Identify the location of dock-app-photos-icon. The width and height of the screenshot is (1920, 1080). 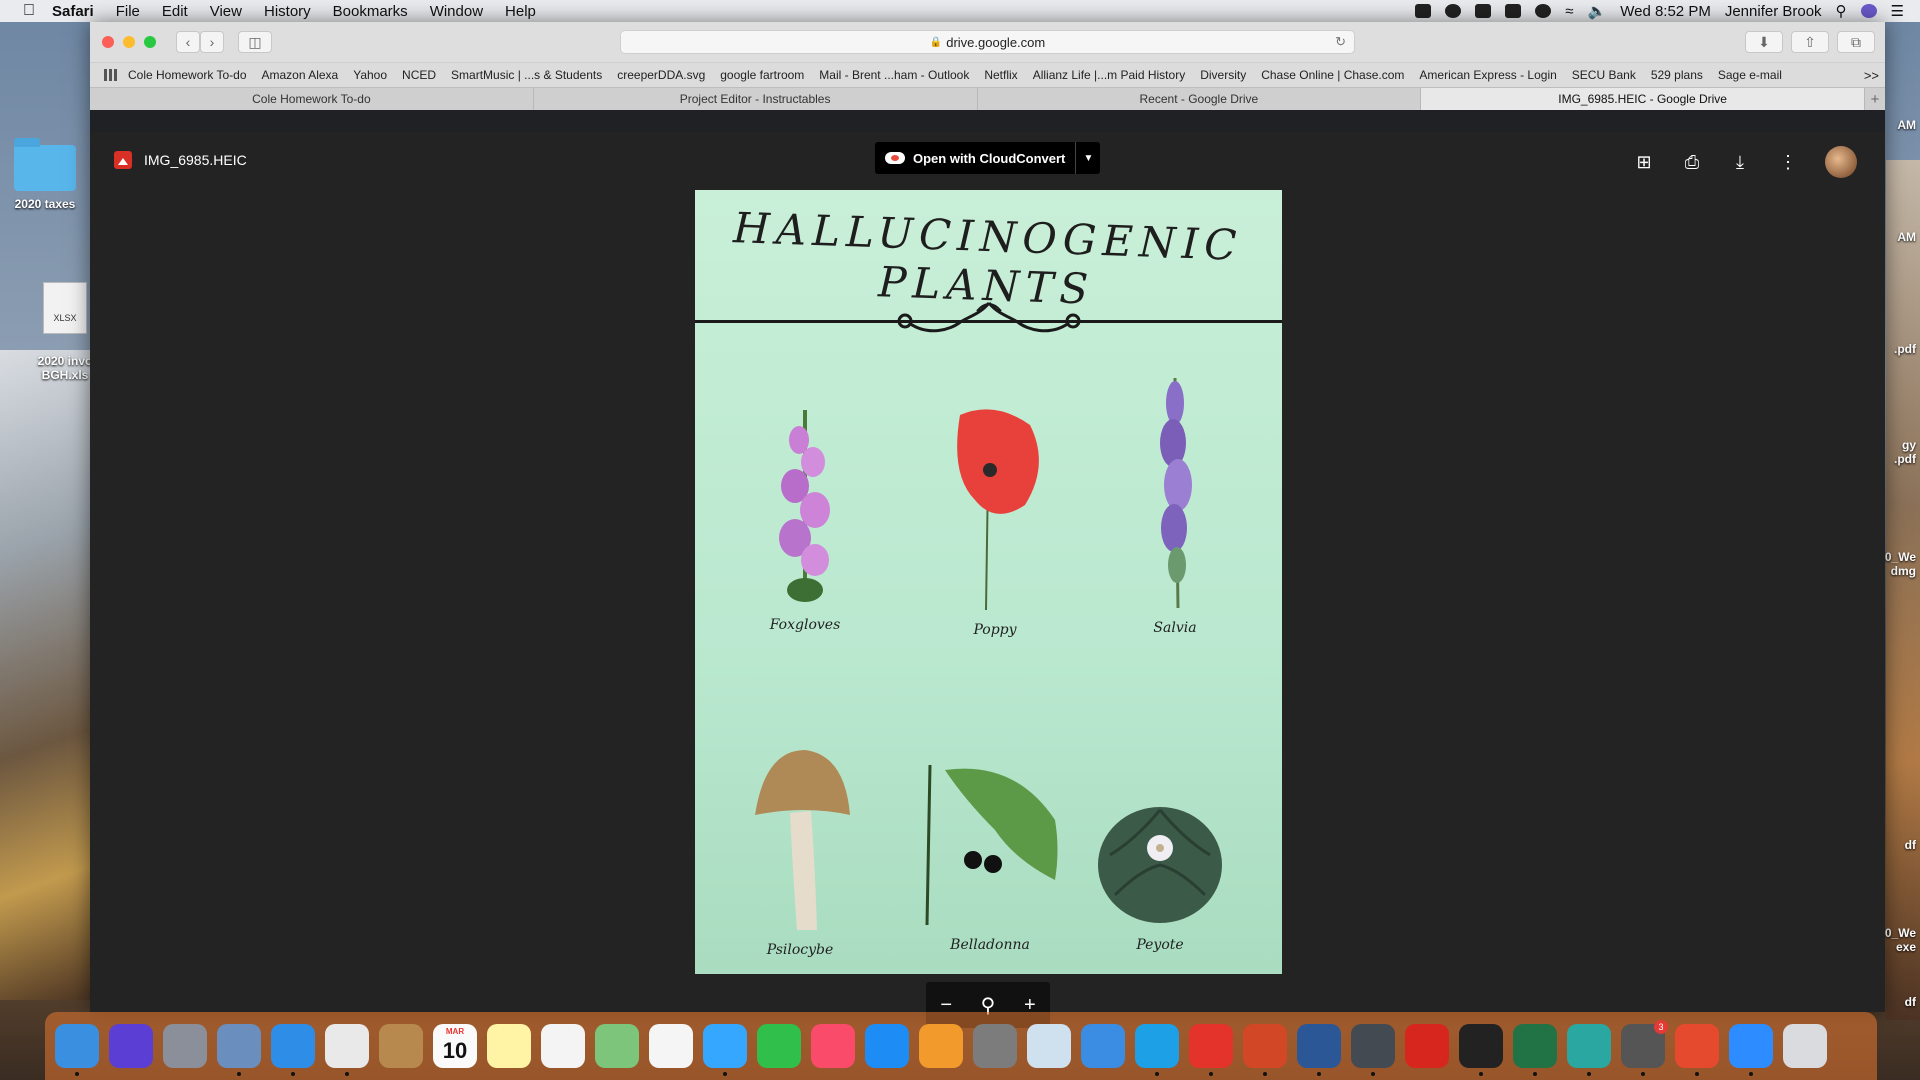
(671, 1046).